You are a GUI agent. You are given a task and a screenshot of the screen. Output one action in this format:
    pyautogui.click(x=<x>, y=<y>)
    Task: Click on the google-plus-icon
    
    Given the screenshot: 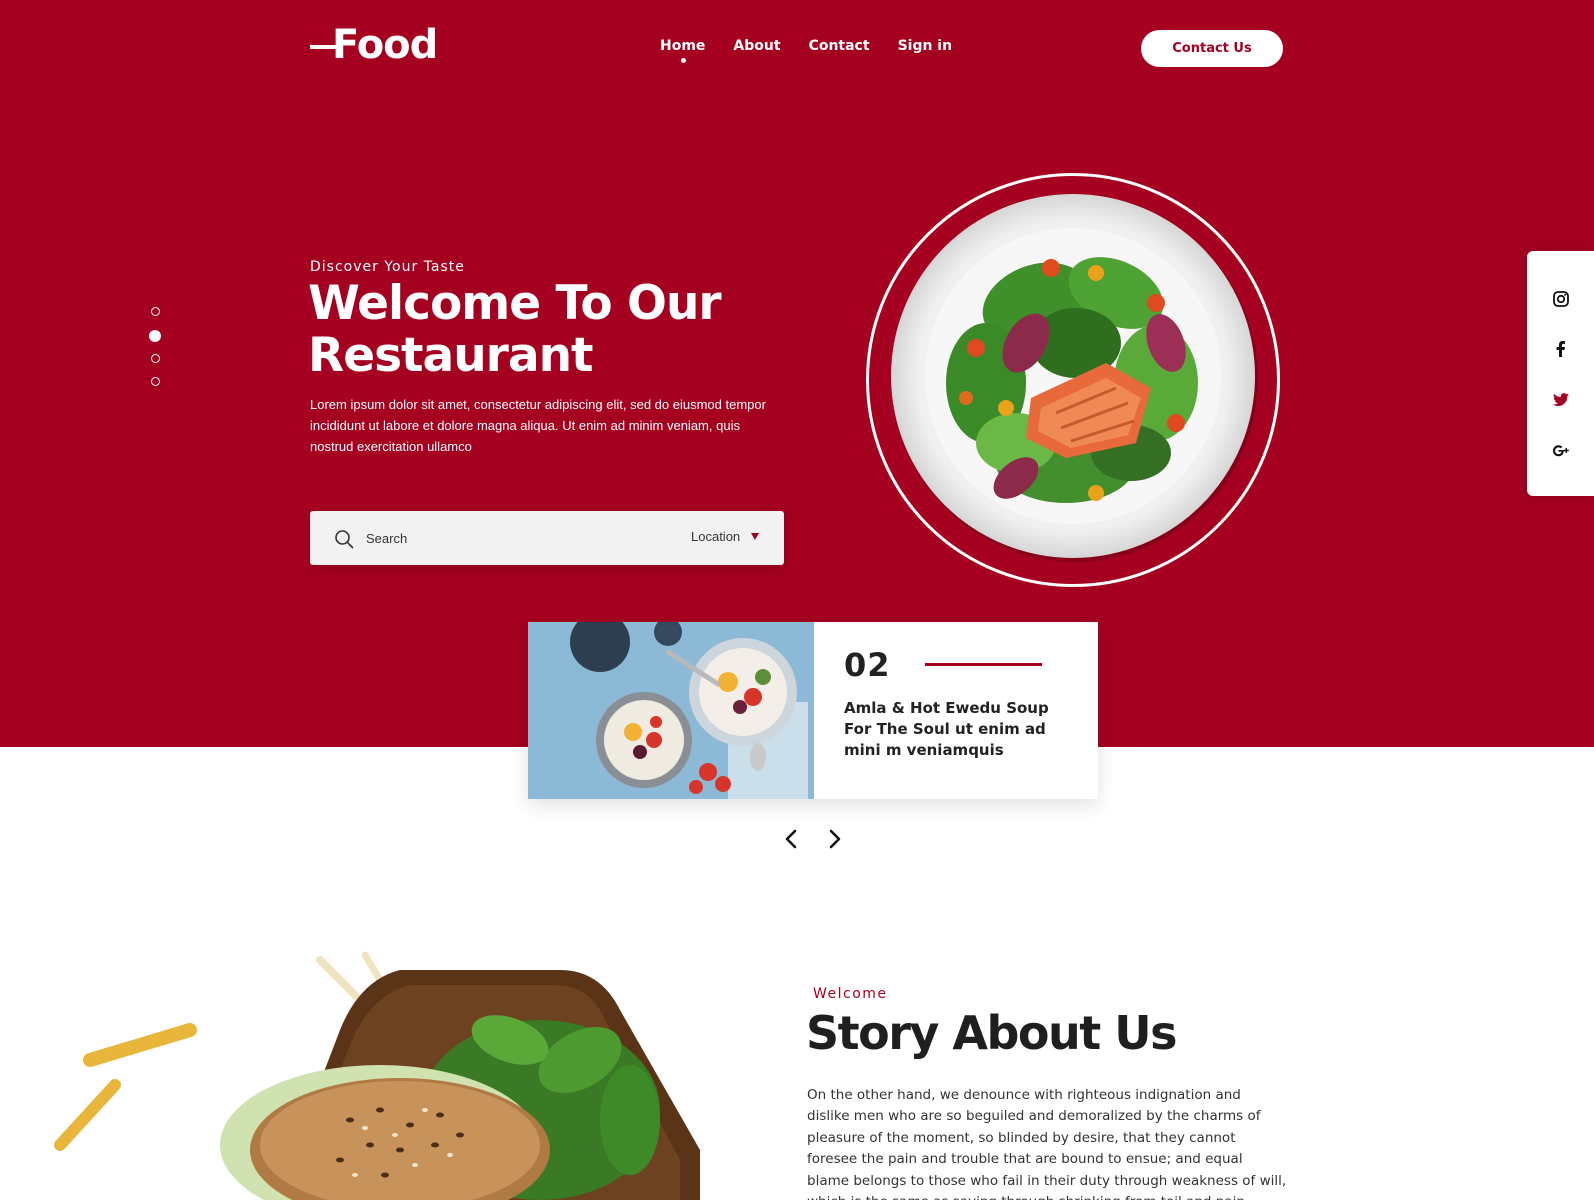 What is the action you would take?
    pyautogui.click(x=1561, y=451)
    